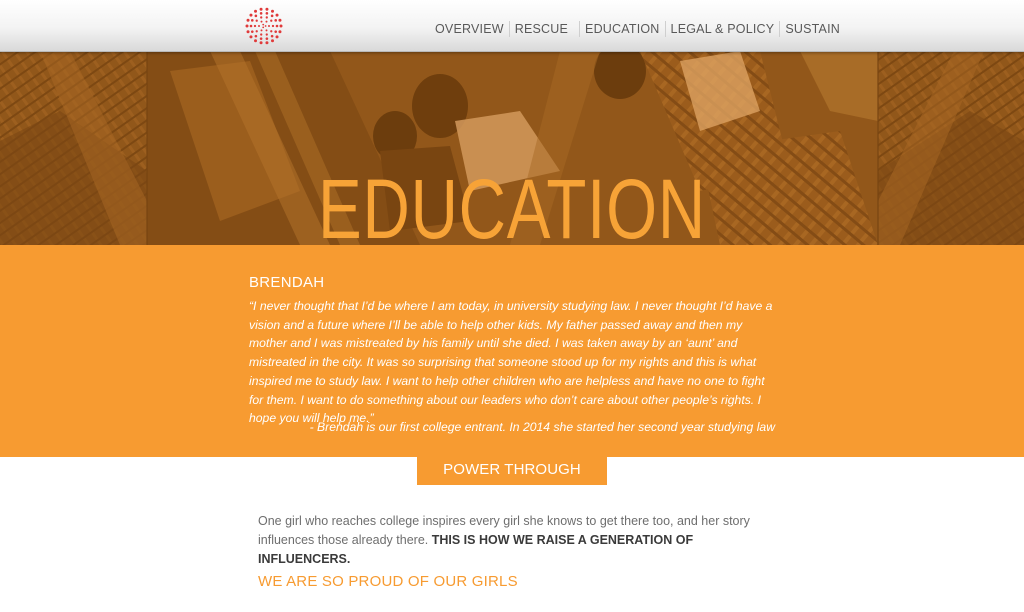 Image resolution: width=1024 pixels, height=612 pixels. Describe the element at coordinates (512, 481) in the screenshot. I see `section-tab: POWER THROUGH EDUCATION` at that location.